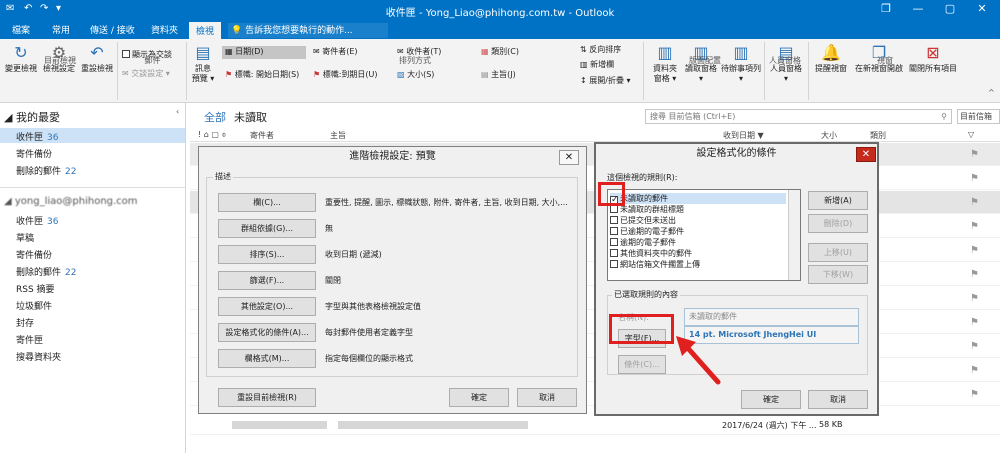 This screenshot has width=1000, height=453. What do you see at coordinates (597, 64) in the screenshot?
I see `add-columns-button: ▥ 新增欄` at bounding box center [597, 64].